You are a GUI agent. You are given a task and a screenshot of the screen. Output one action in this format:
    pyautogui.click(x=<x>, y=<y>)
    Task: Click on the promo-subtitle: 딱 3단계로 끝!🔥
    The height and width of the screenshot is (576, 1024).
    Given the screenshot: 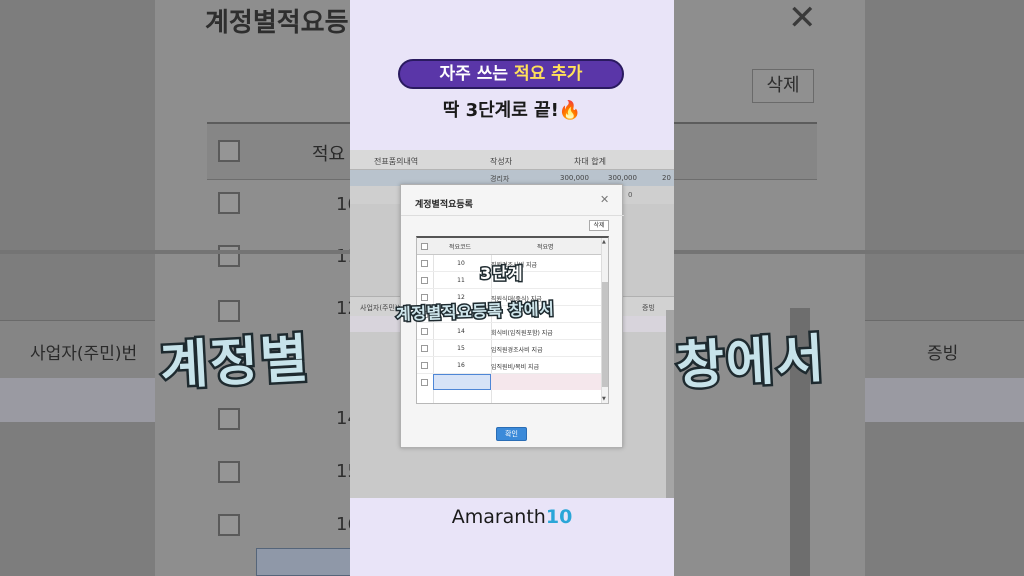 What is the action you would take?
    pyautogui.click(x=512, y=109)
    